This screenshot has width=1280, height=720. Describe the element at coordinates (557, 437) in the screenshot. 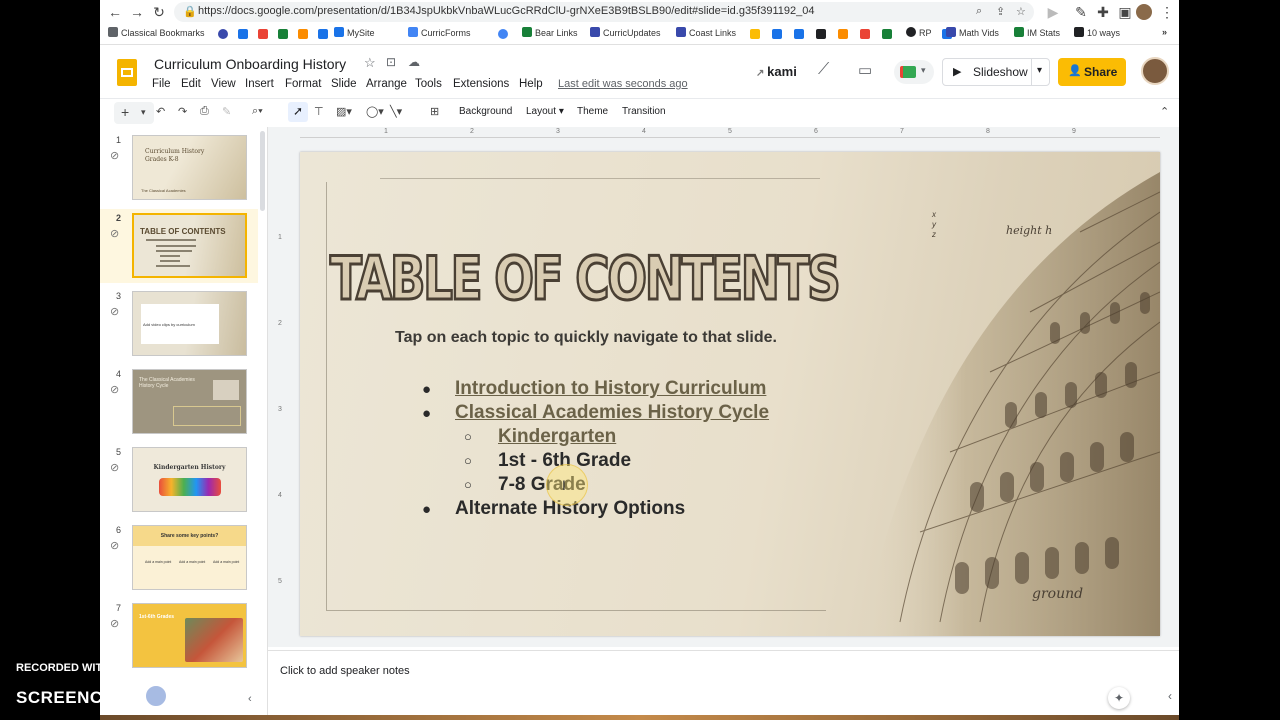

I see `toc-link-kindergarten: Kindergarten` at that location.